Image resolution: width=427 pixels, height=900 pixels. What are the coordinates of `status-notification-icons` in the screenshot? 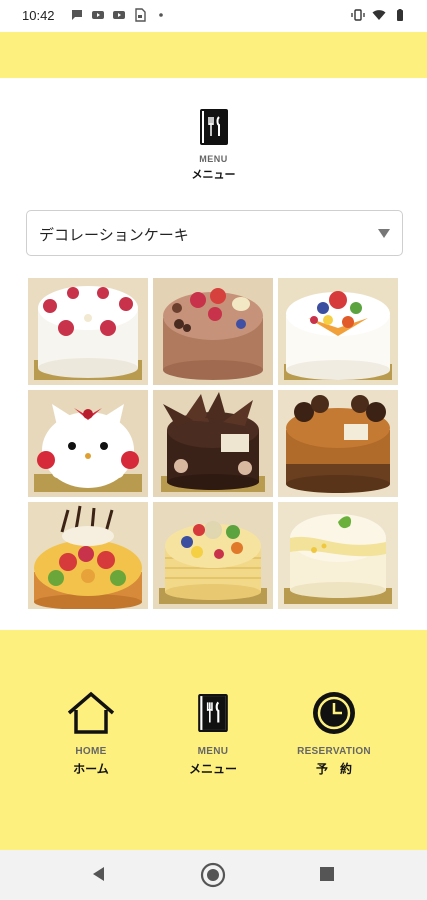 It's located at (119, 15).